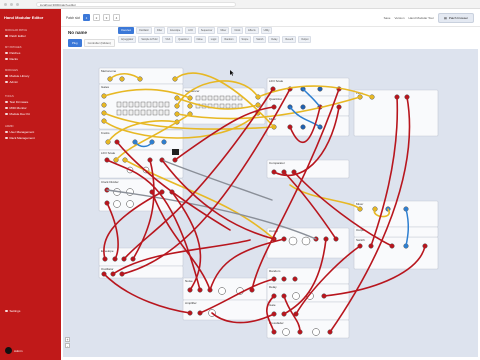  What do you see at coordinates (141, 140) in the screenshot?
I see `module-knobs: Knobs` at bounding box center [141, 140].